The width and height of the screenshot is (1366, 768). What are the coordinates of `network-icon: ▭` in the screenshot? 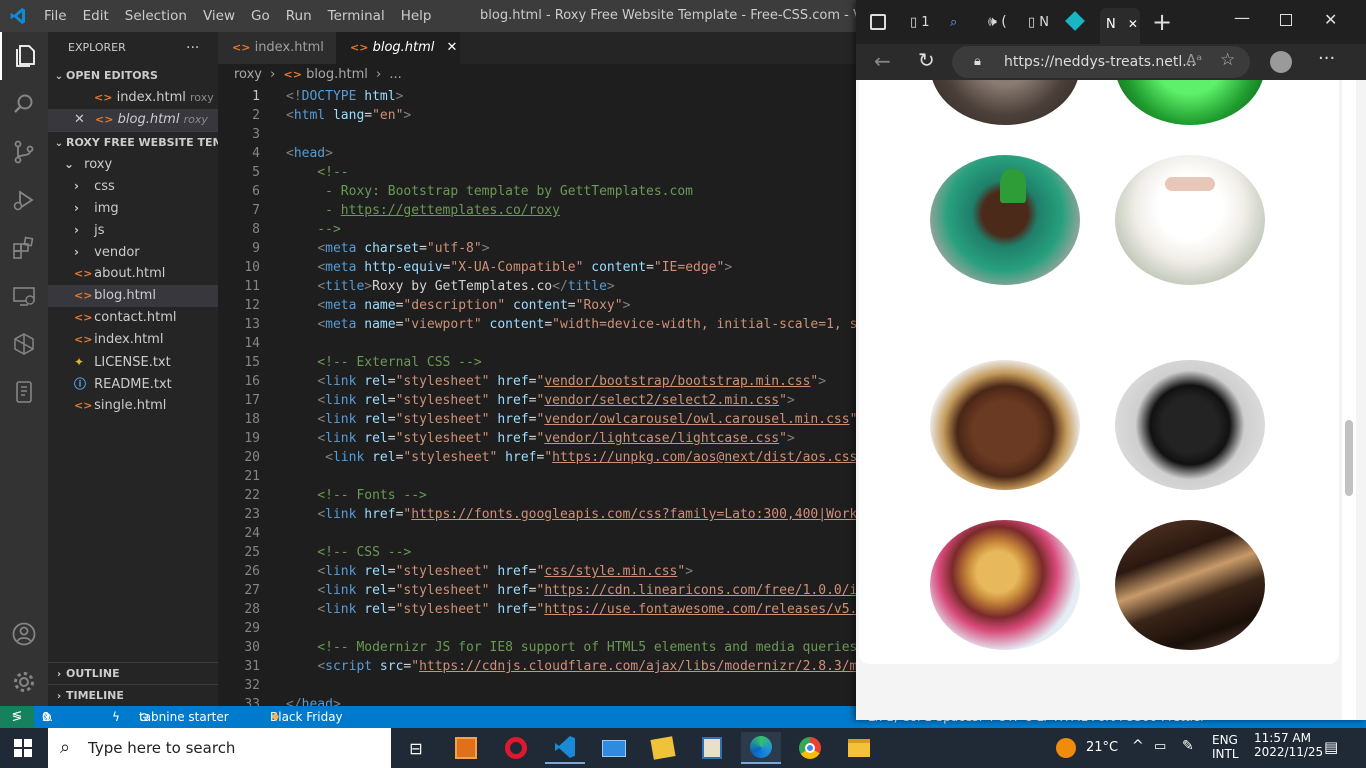 It's located at (1160, 746).